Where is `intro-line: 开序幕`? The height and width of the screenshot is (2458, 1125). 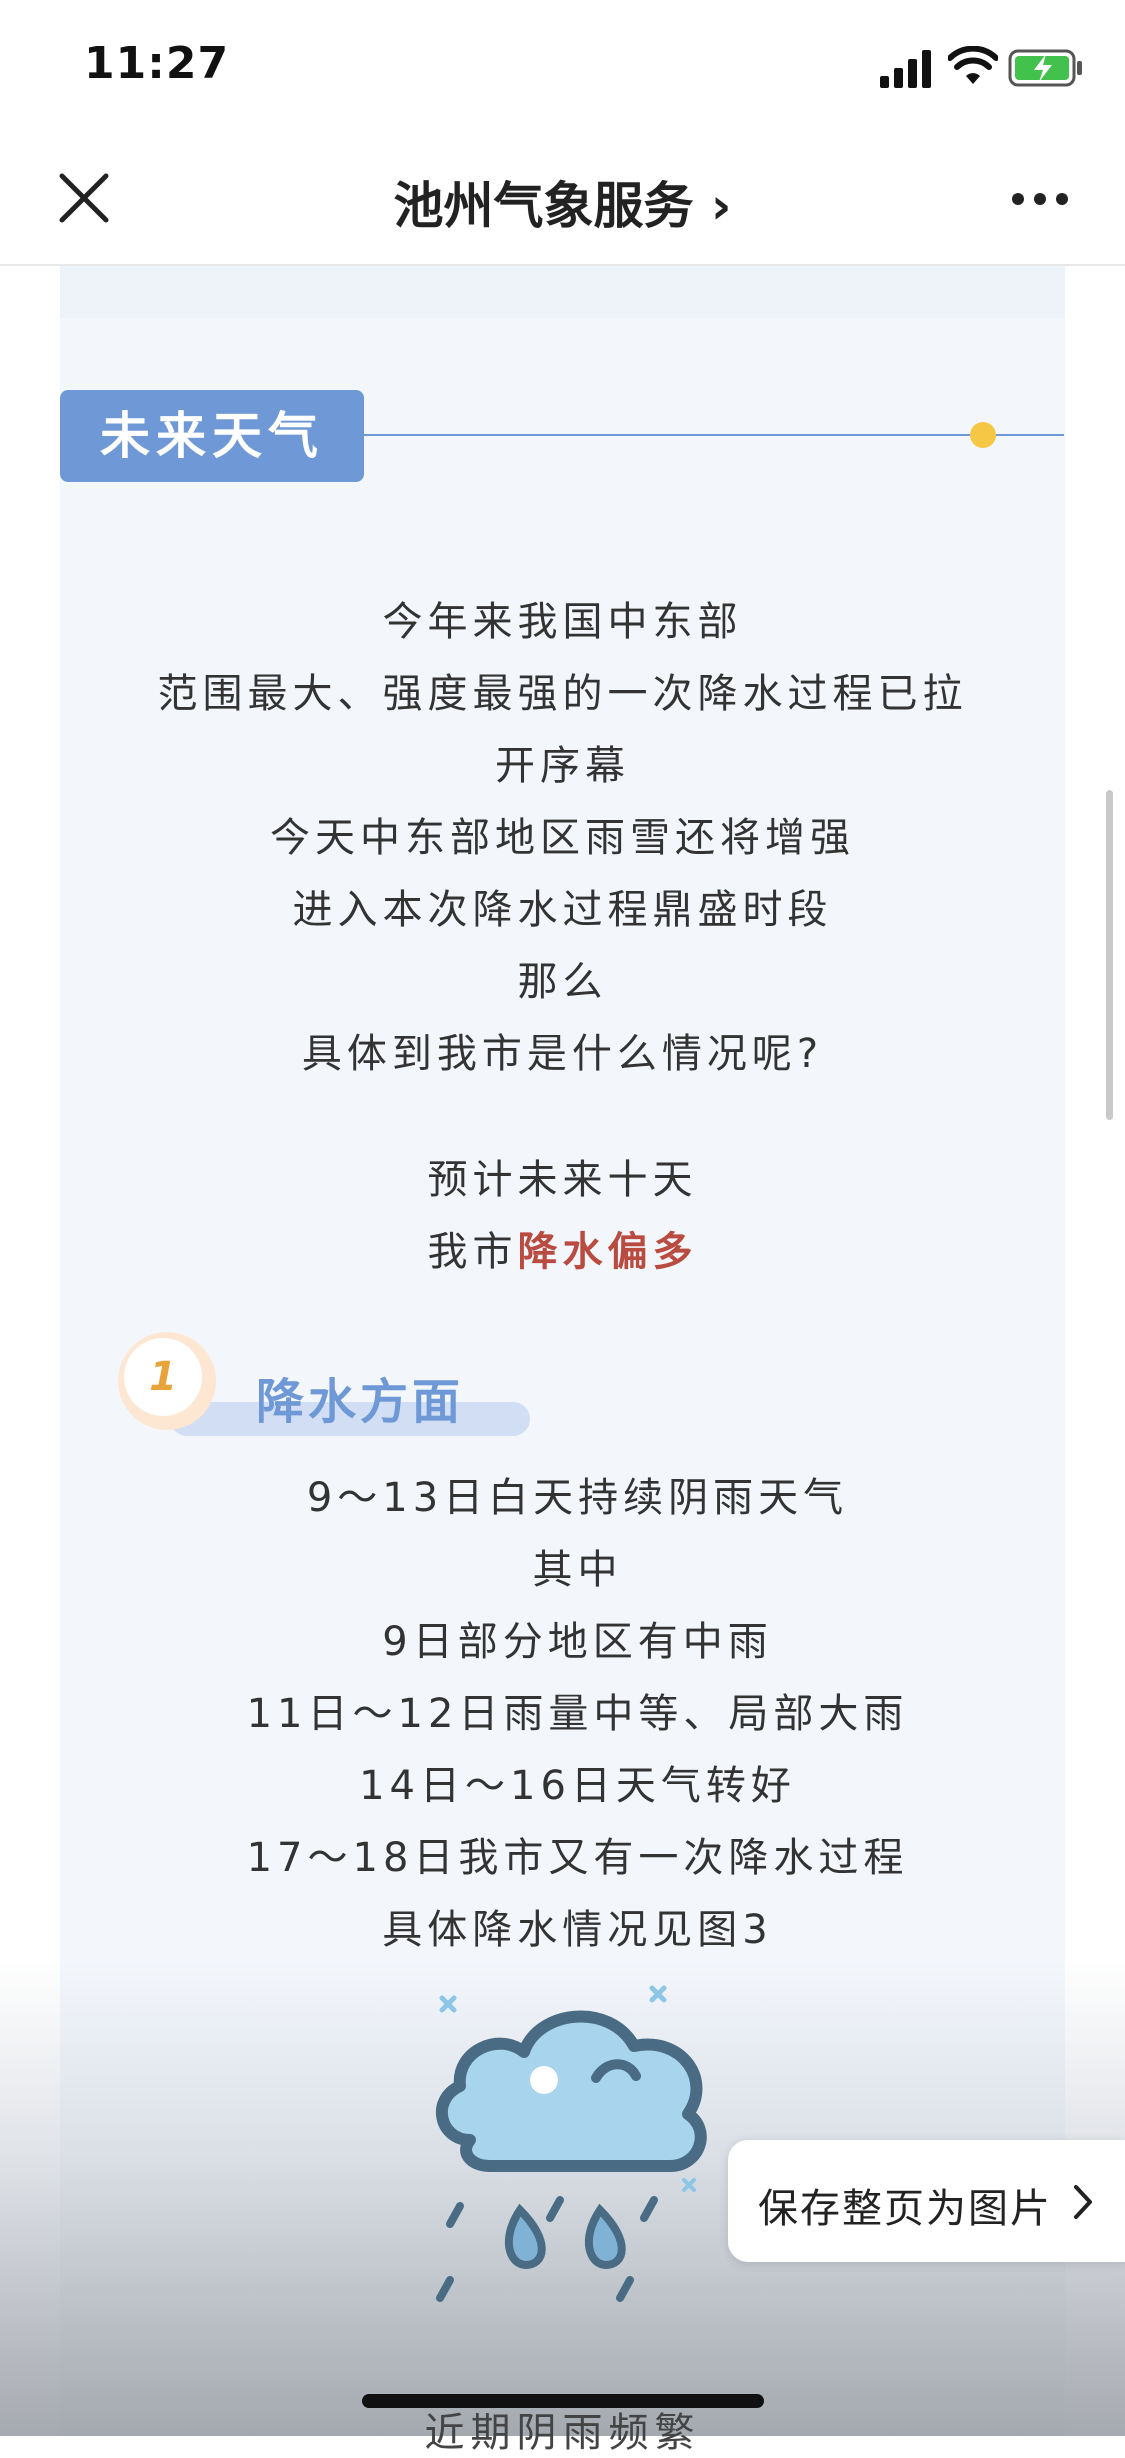 intro-line: 开序幕 is located at coordinates (562, 766).